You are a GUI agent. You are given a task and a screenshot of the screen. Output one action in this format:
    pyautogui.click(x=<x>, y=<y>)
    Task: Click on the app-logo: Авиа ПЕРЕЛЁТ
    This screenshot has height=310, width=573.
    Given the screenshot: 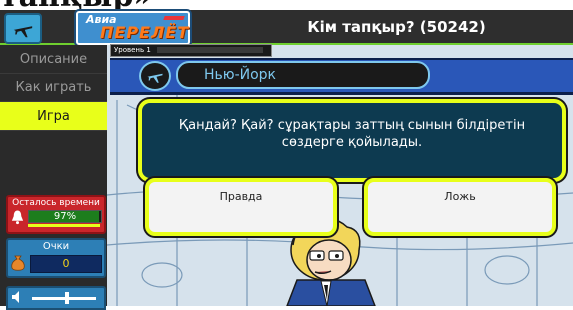 What is the action you would take?
    pyautogui.click(x=133, y=28)
    